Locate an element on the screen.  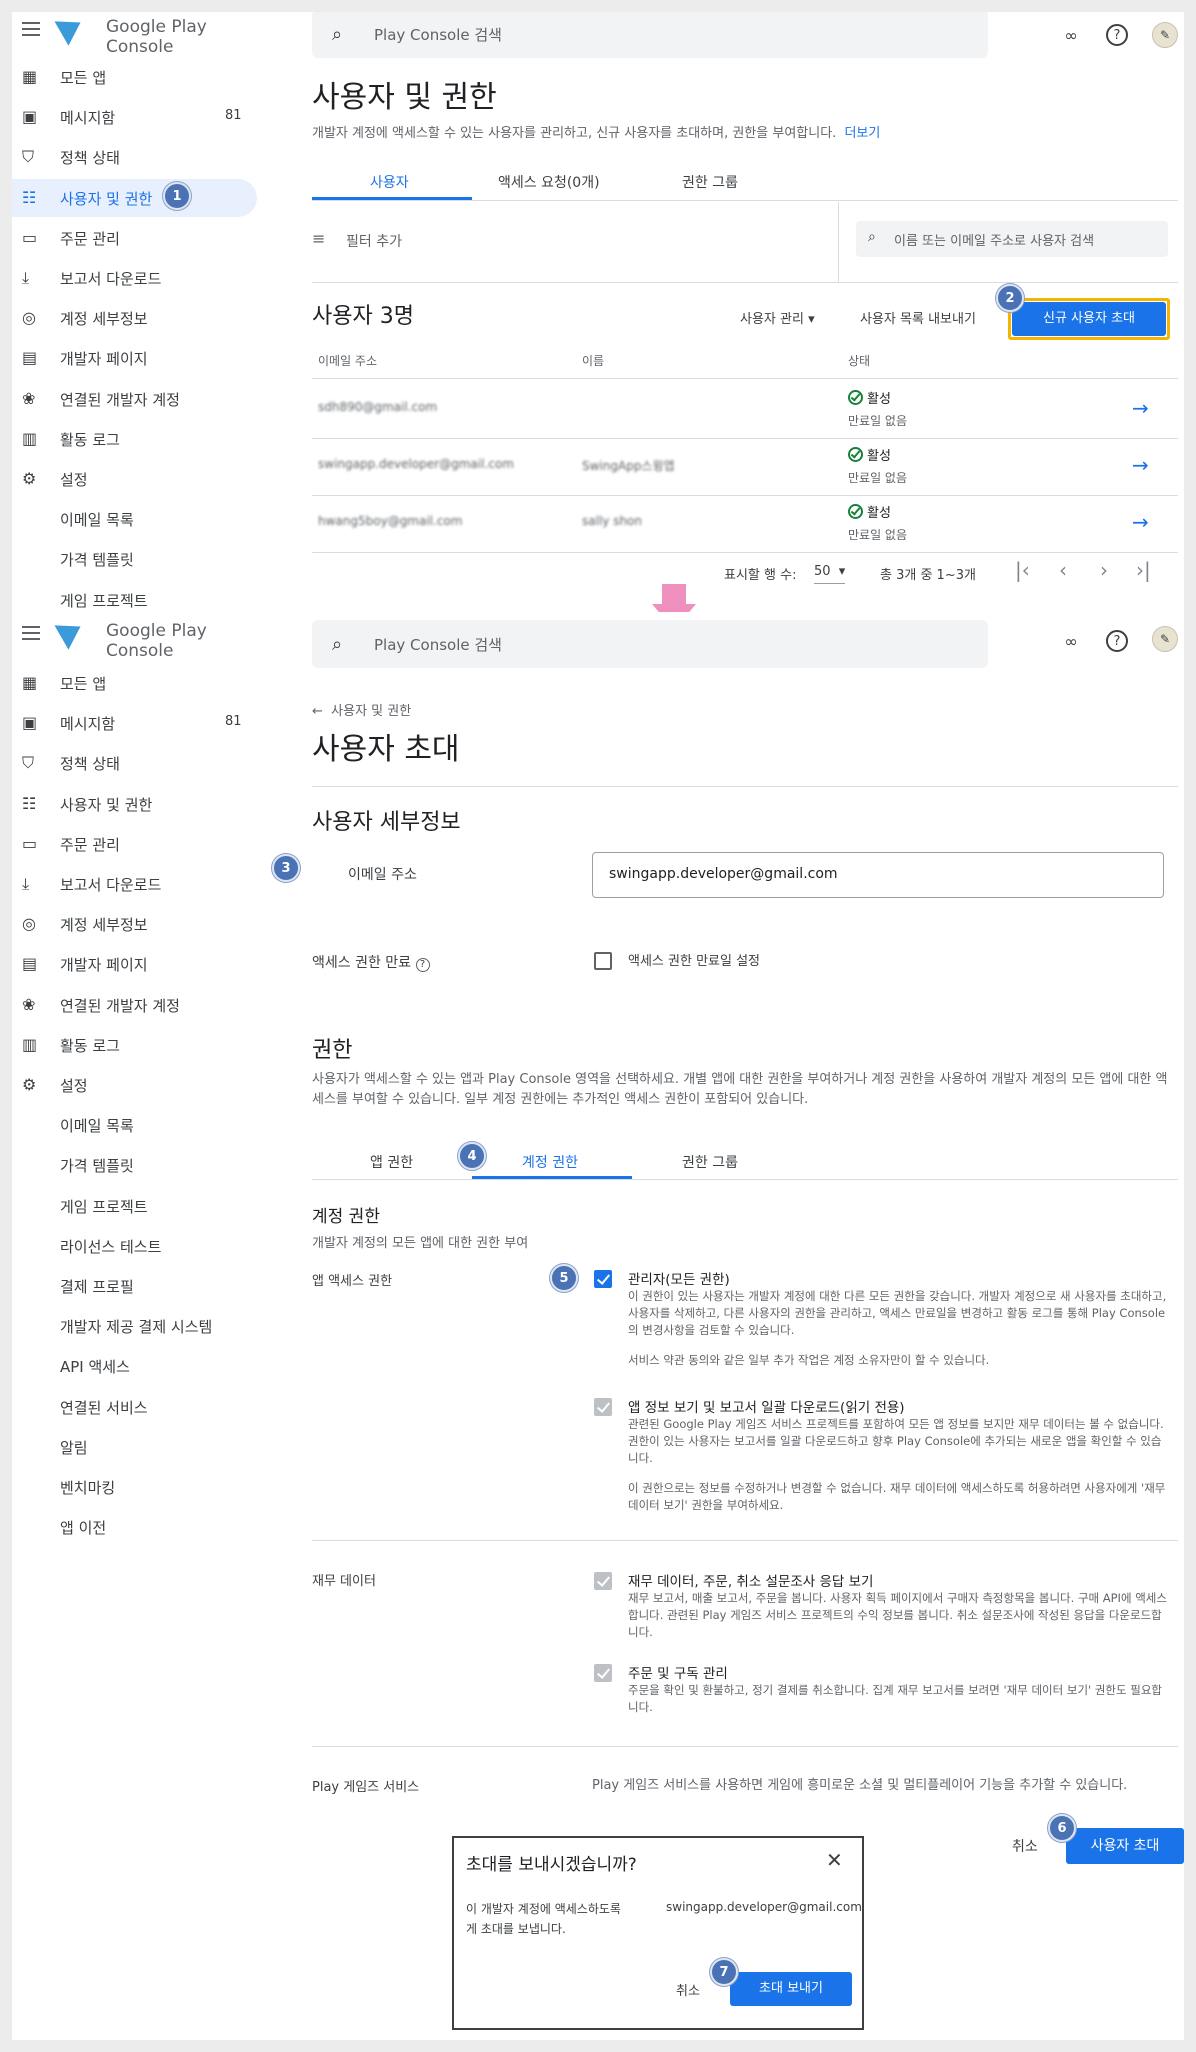
more-link: 더보기 is located at coordinates (862, 133).